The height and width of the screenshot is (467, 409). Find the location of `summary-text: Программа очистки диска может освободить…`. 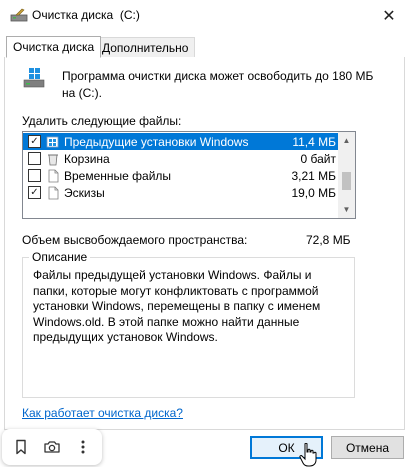

summary-text: Программа очистки диска может освободить… is located at coordinates (218, 84).